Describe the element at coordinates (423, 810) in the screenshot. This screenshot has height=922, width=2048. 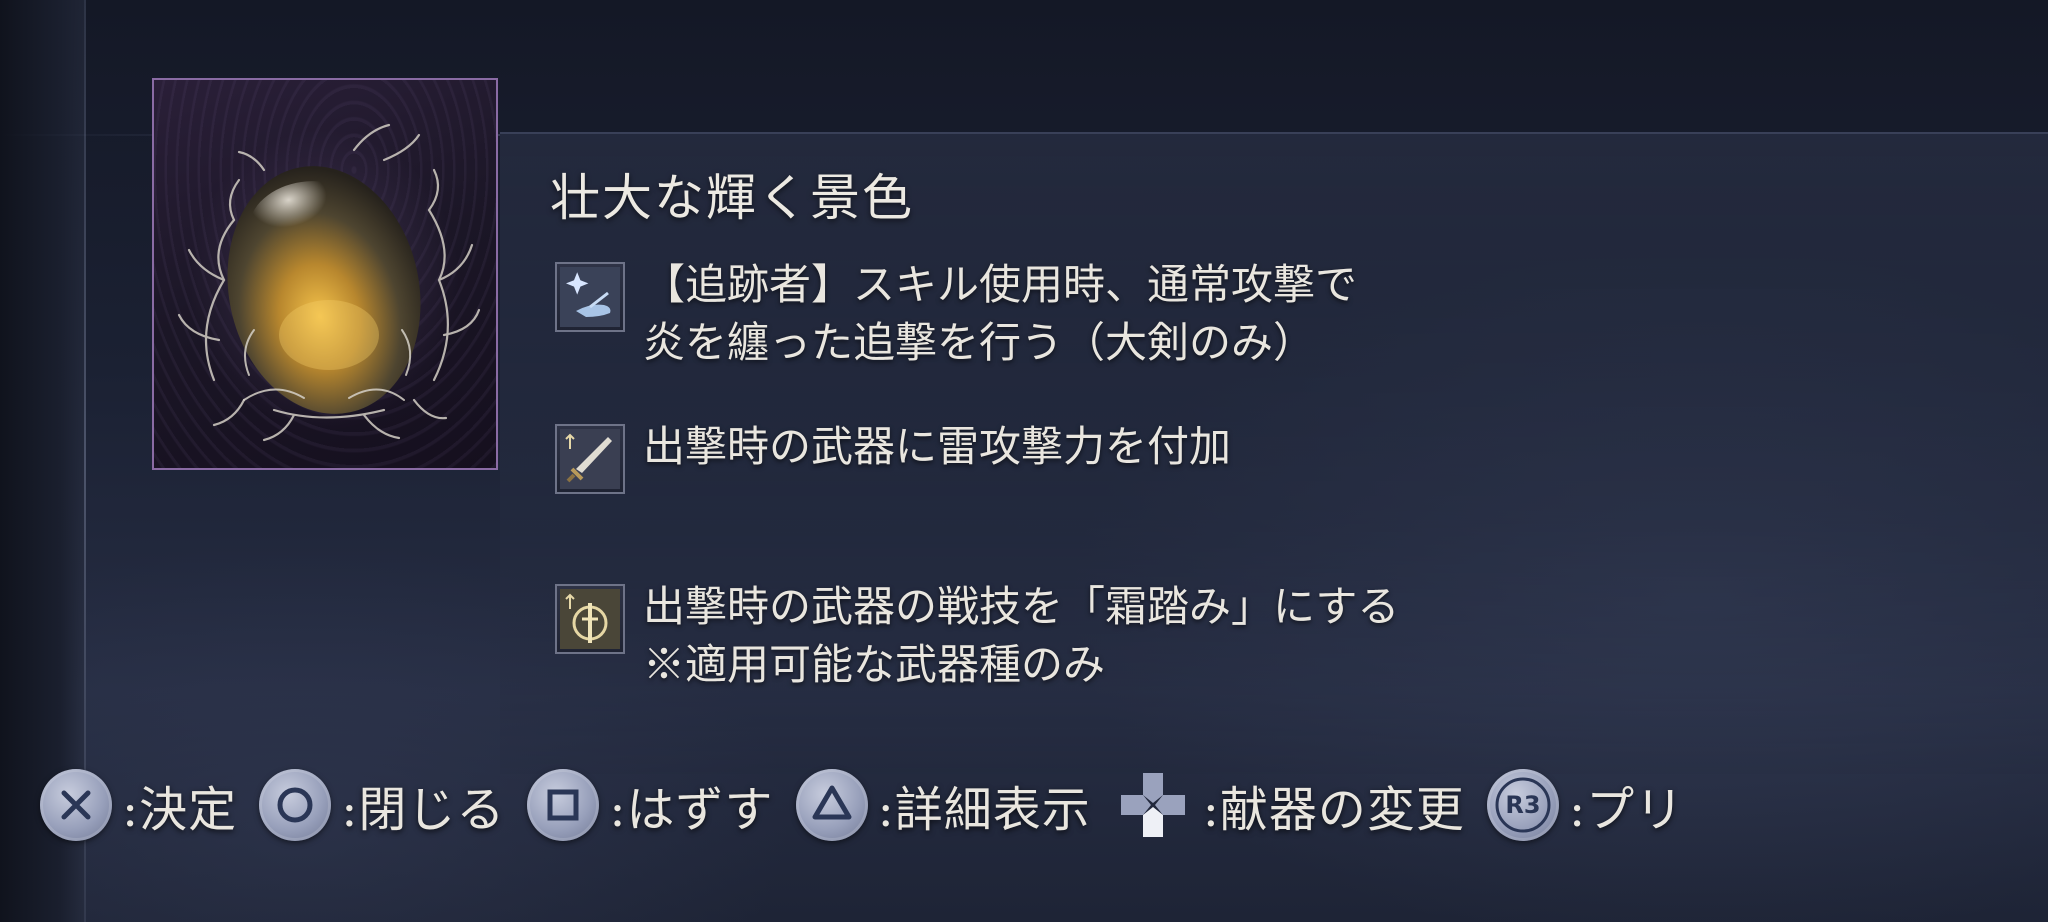
I see `close-label: :閉じる` at that location.